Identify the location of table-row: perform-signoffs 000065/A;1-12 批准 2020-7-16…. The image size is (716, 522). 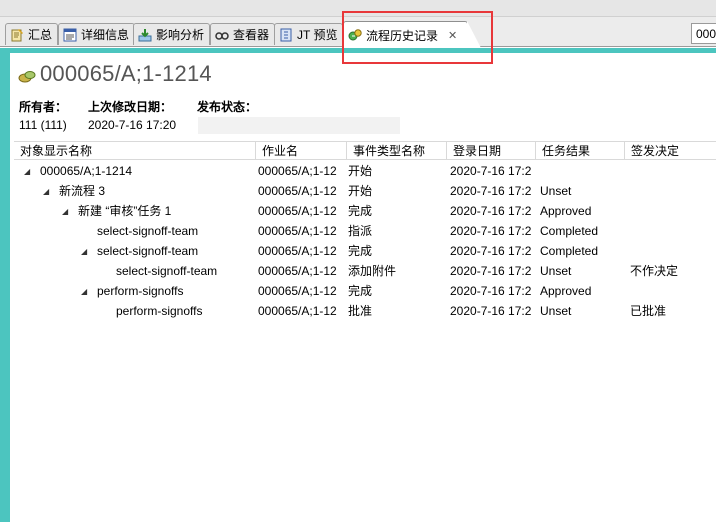
(365, 311).